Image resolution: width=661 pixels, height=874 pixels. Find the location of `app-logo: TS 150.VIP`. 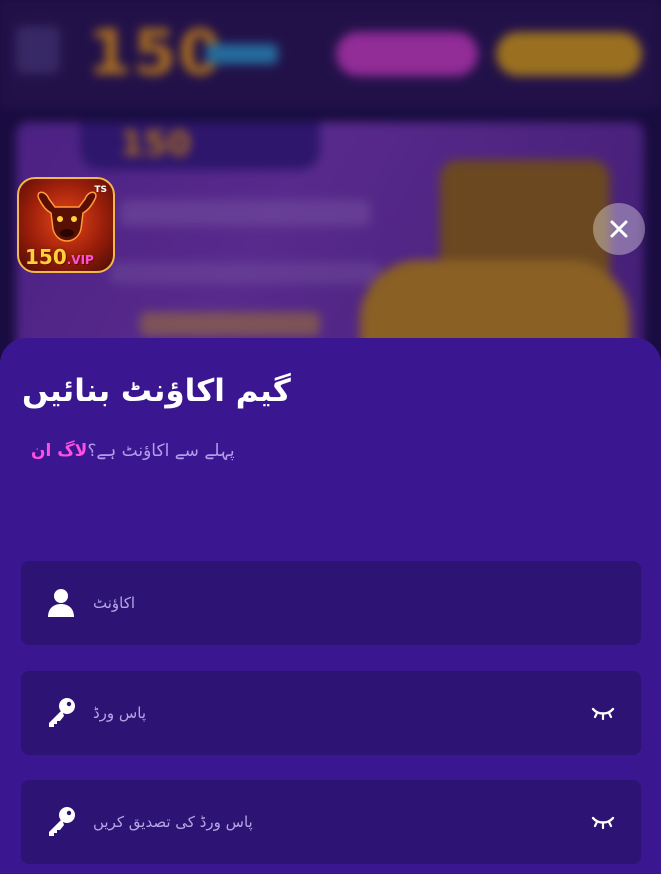

app-logo: TS 150.VIP is located at coordinates (66, 225).